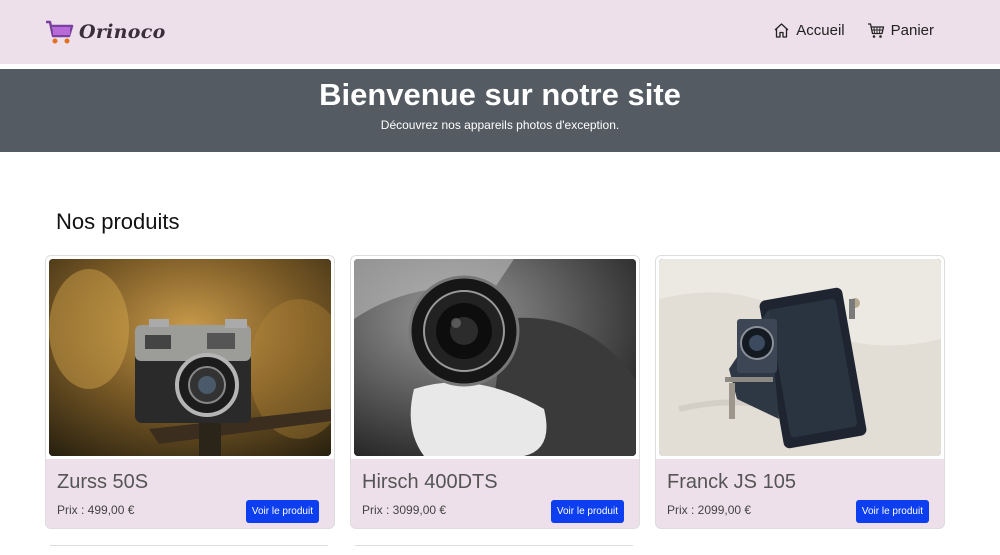  I want to click on product-price: Prix : 2099,00 €, so click(709, 510).